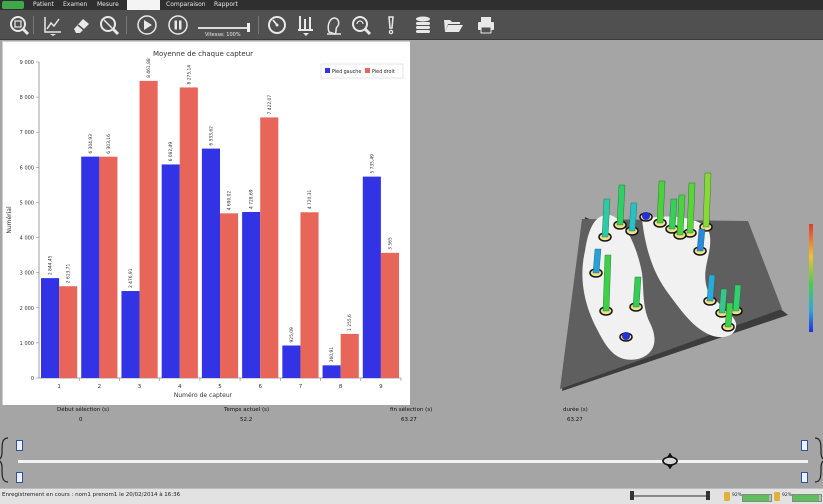 This screenshot has width=823, height=504. Describe the element at coordinates (81, 25) in the screenshot. I see `eraser-icon` at that location.